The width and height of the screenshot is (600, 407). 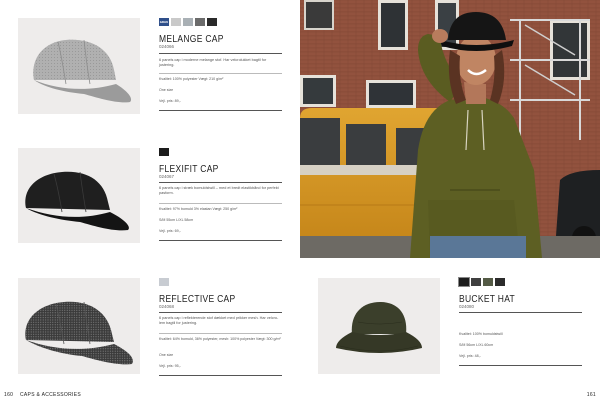 What do you see at coordinates (467, 306) in the screenshot?
I see `product-code: 024080` at bounding box center [467, 306].